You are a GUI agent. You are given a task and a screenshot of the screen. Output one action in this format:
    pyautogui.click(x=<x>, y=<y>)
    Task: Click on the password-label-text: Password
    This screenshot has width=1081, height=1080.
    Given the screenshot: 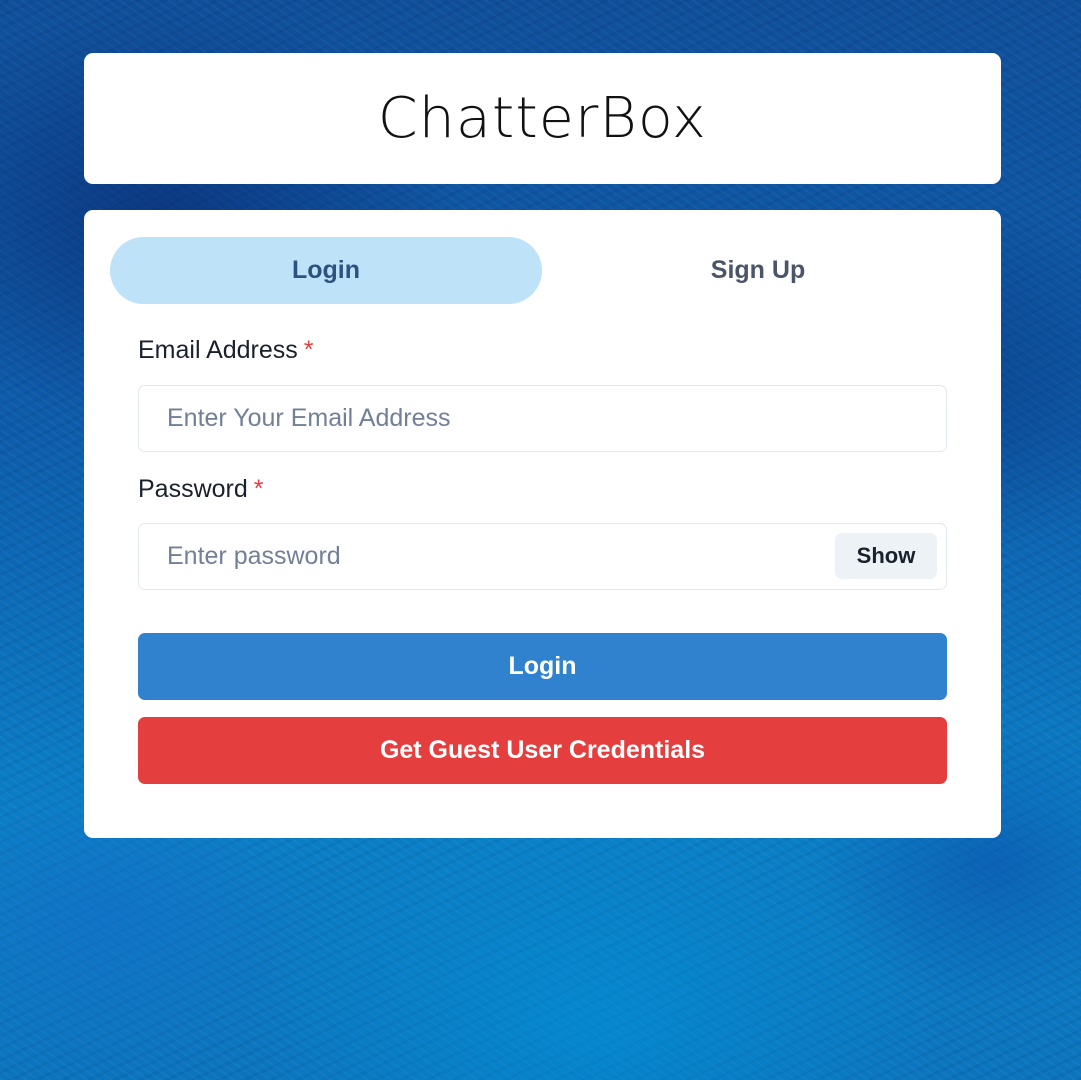 What is the action you would take?
    pyautogui.click(x=193, y=489)
    